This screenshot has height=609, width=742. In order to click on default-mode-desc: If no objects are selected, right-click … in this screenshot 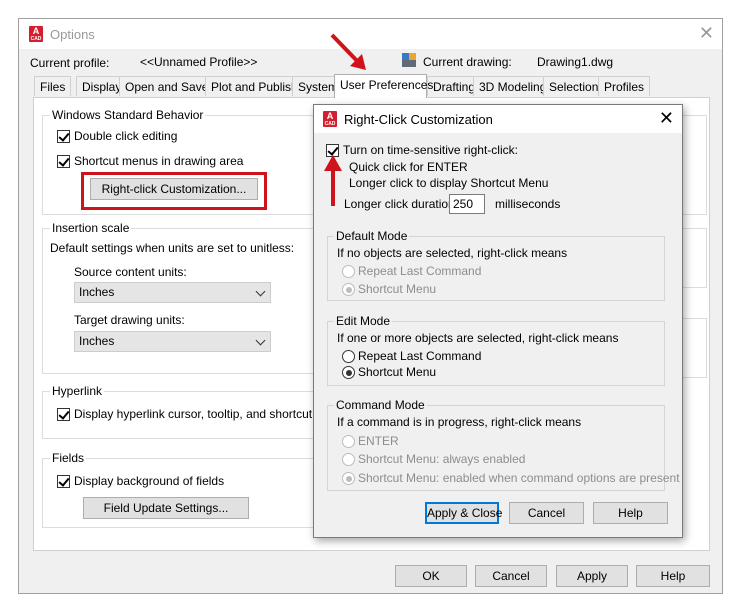, I will do `click(452, 253)`.